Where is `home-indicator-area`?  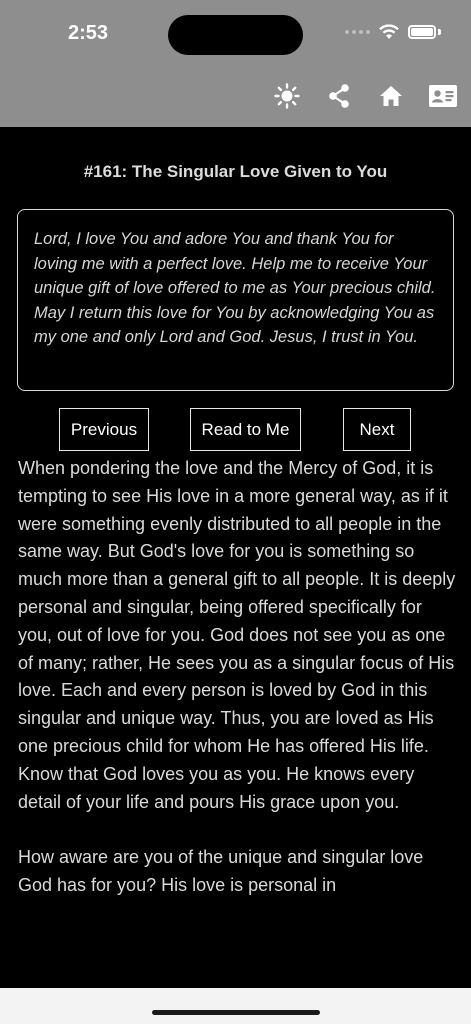 home-indicator-area is located at coordinates (235, 1006).